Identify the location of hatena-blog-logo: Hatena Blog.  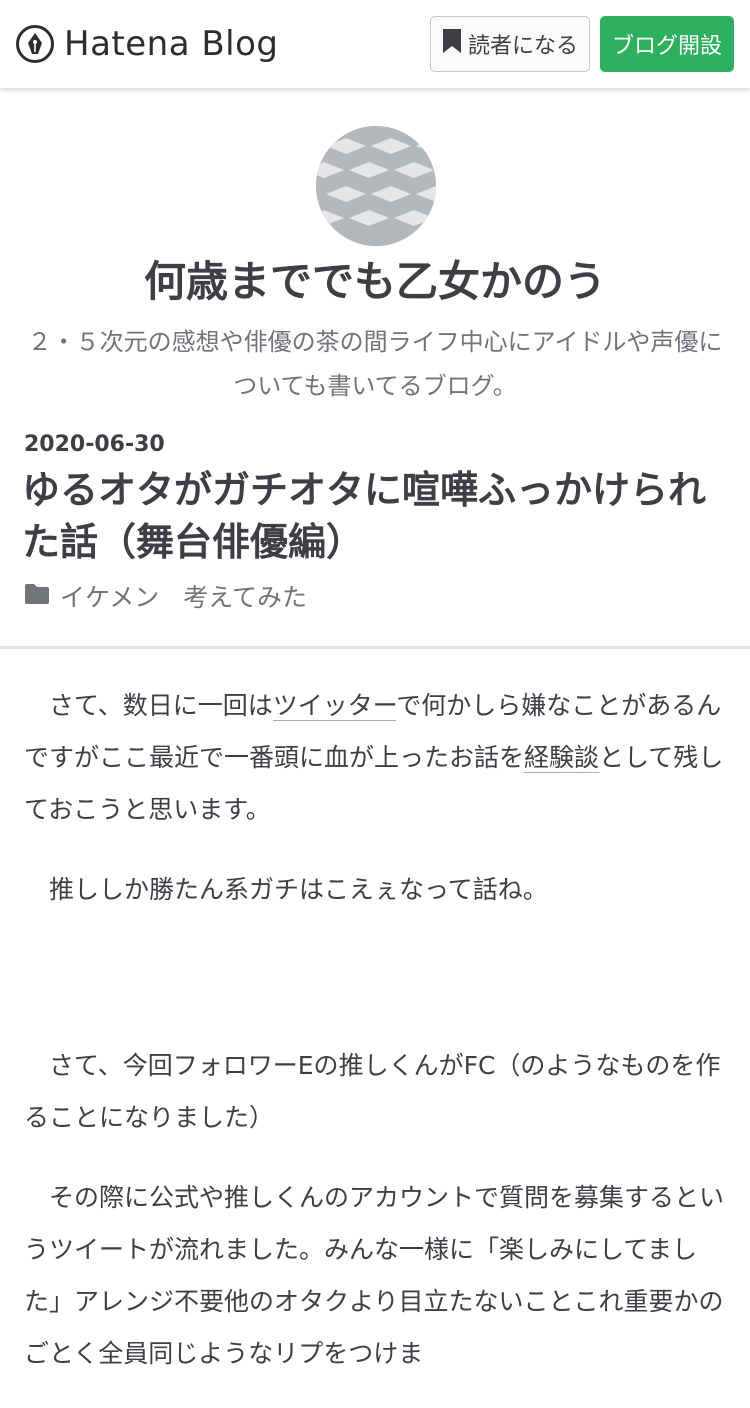
(147, 44).